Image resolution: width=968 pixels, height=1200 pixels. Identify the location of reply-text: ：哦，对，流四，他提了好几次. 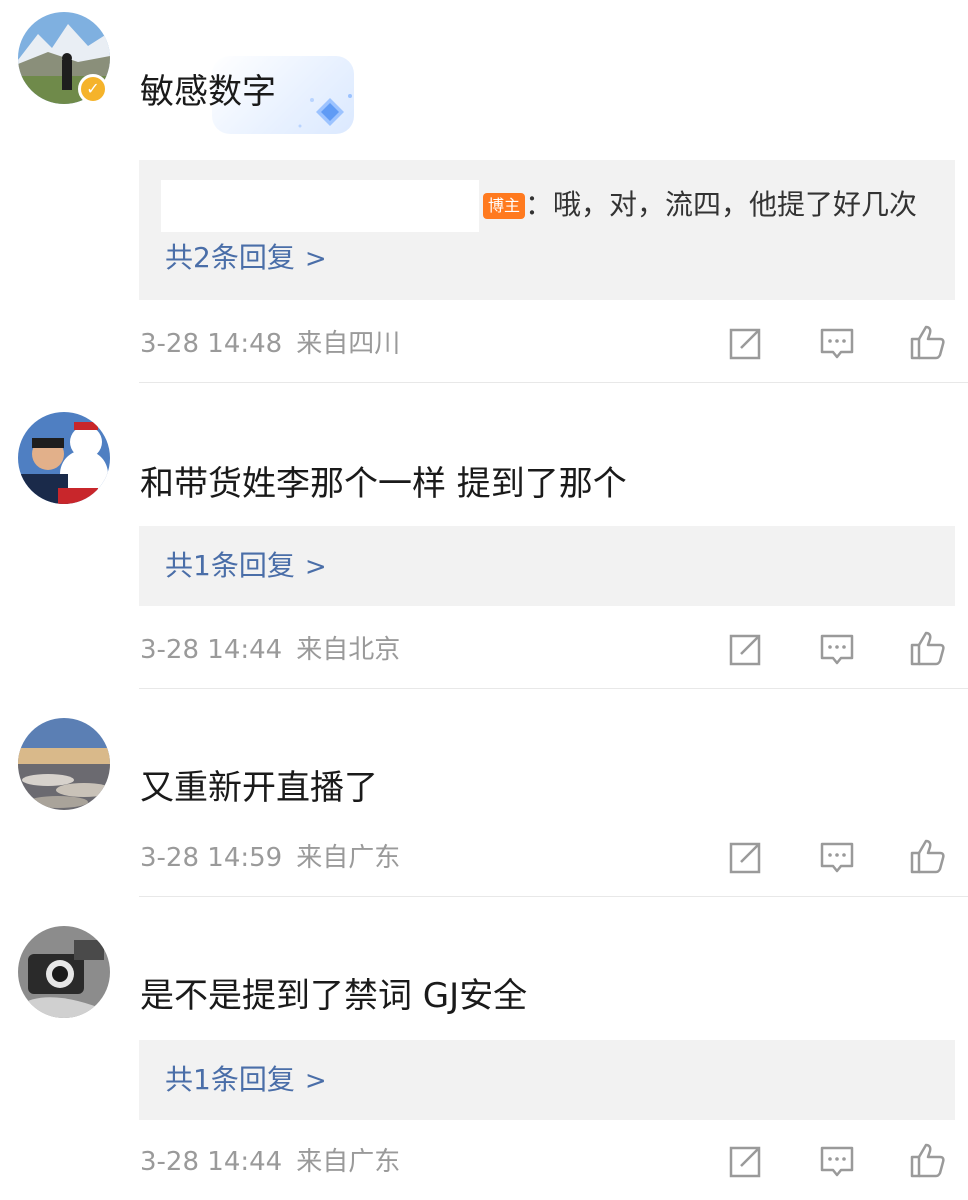
(721, 204).